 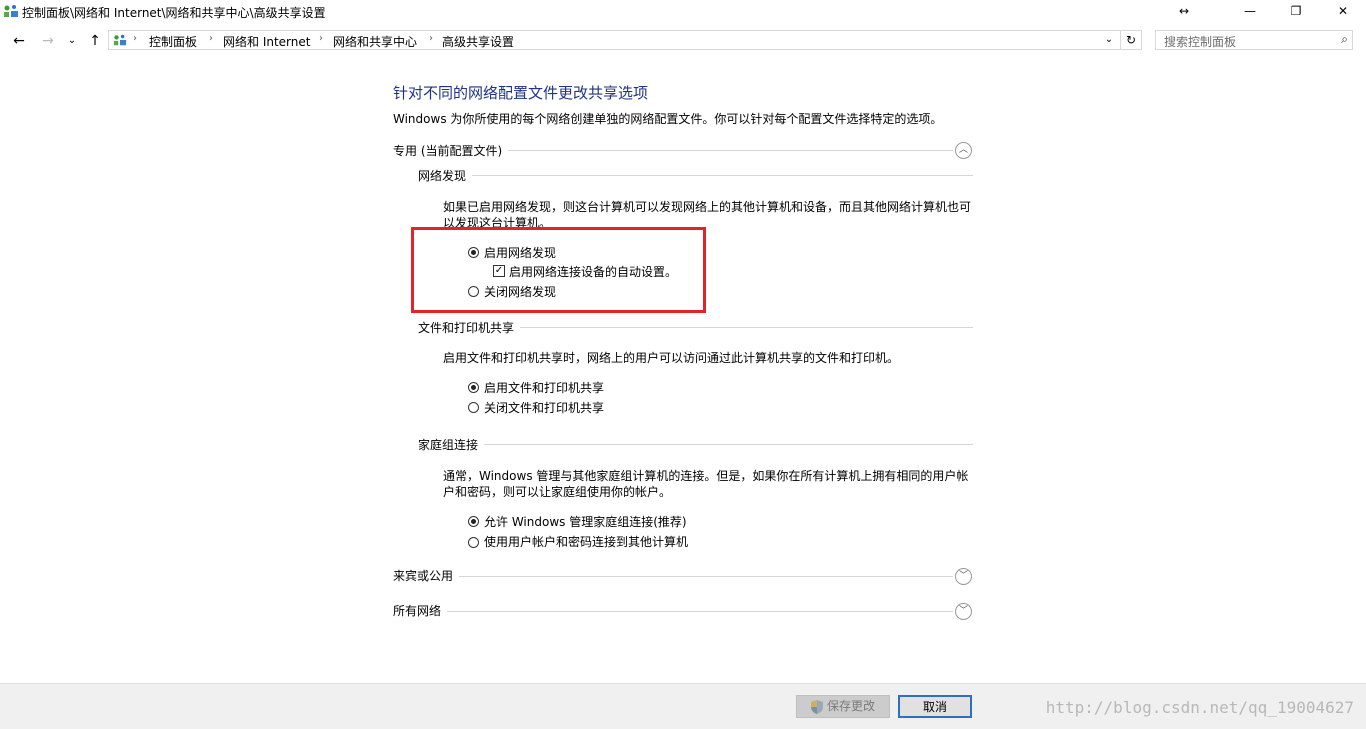 What do you see at coordinates (11, 11) in the screenshot?
I see `network-folder-icon` at bounding box center [11, 11].